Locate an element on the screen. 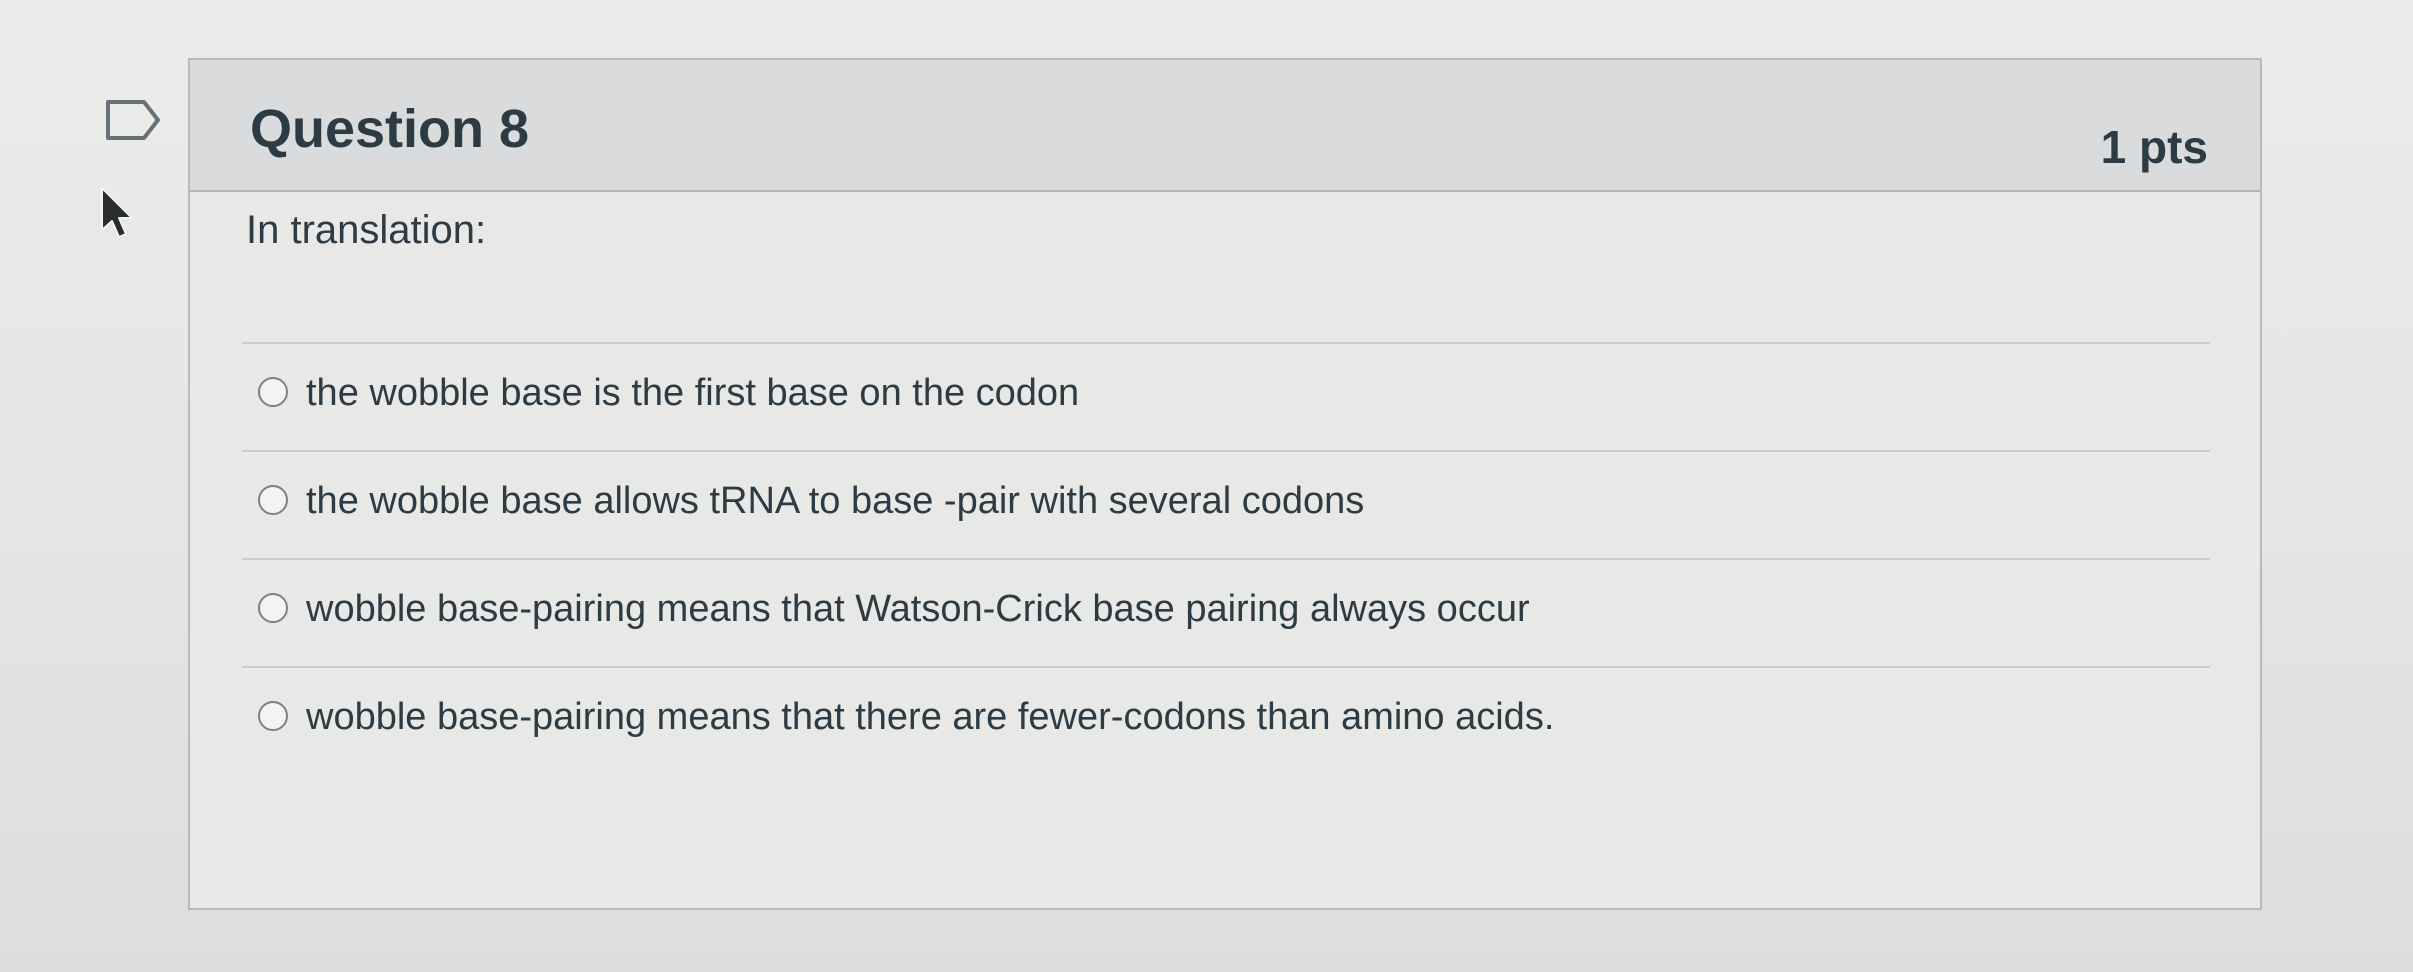  answer-3-radio-button is located at coordinates (273, 608).